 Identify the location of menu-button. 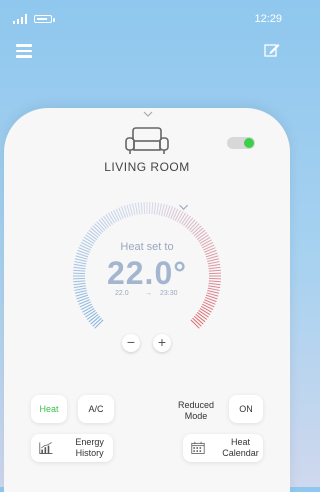
(24, 51).